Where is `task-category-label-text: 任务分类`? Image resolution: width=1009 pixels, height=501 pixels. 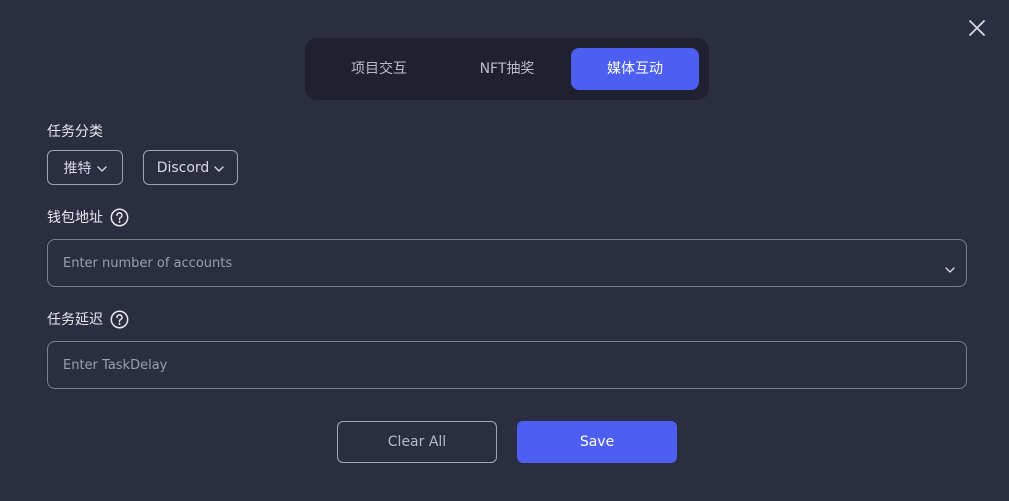
task-category-label-text: 任务分类 is located at coordinates (75, 132).